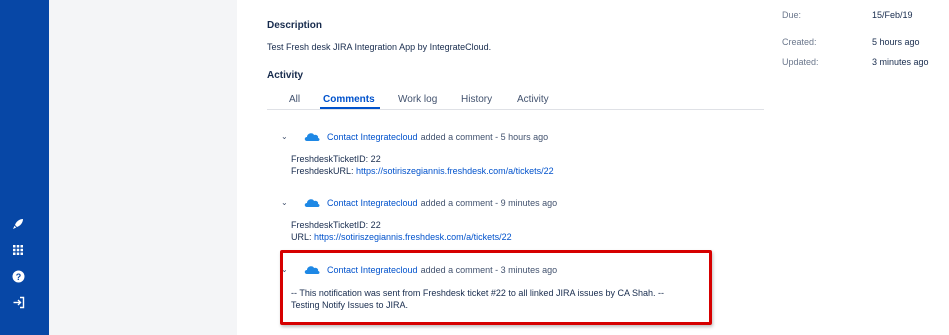  I want to click on tab-history: History, so click(476, 99).